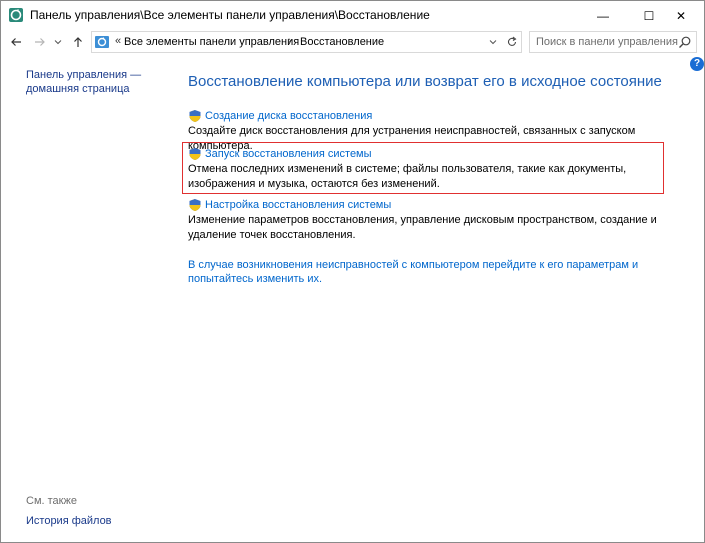 Image resolution: width=705 pixels, height=543 pixels. Describe the element at coordinates (102, 42) in the screenshot. I see `control-panel-icon` at that location.